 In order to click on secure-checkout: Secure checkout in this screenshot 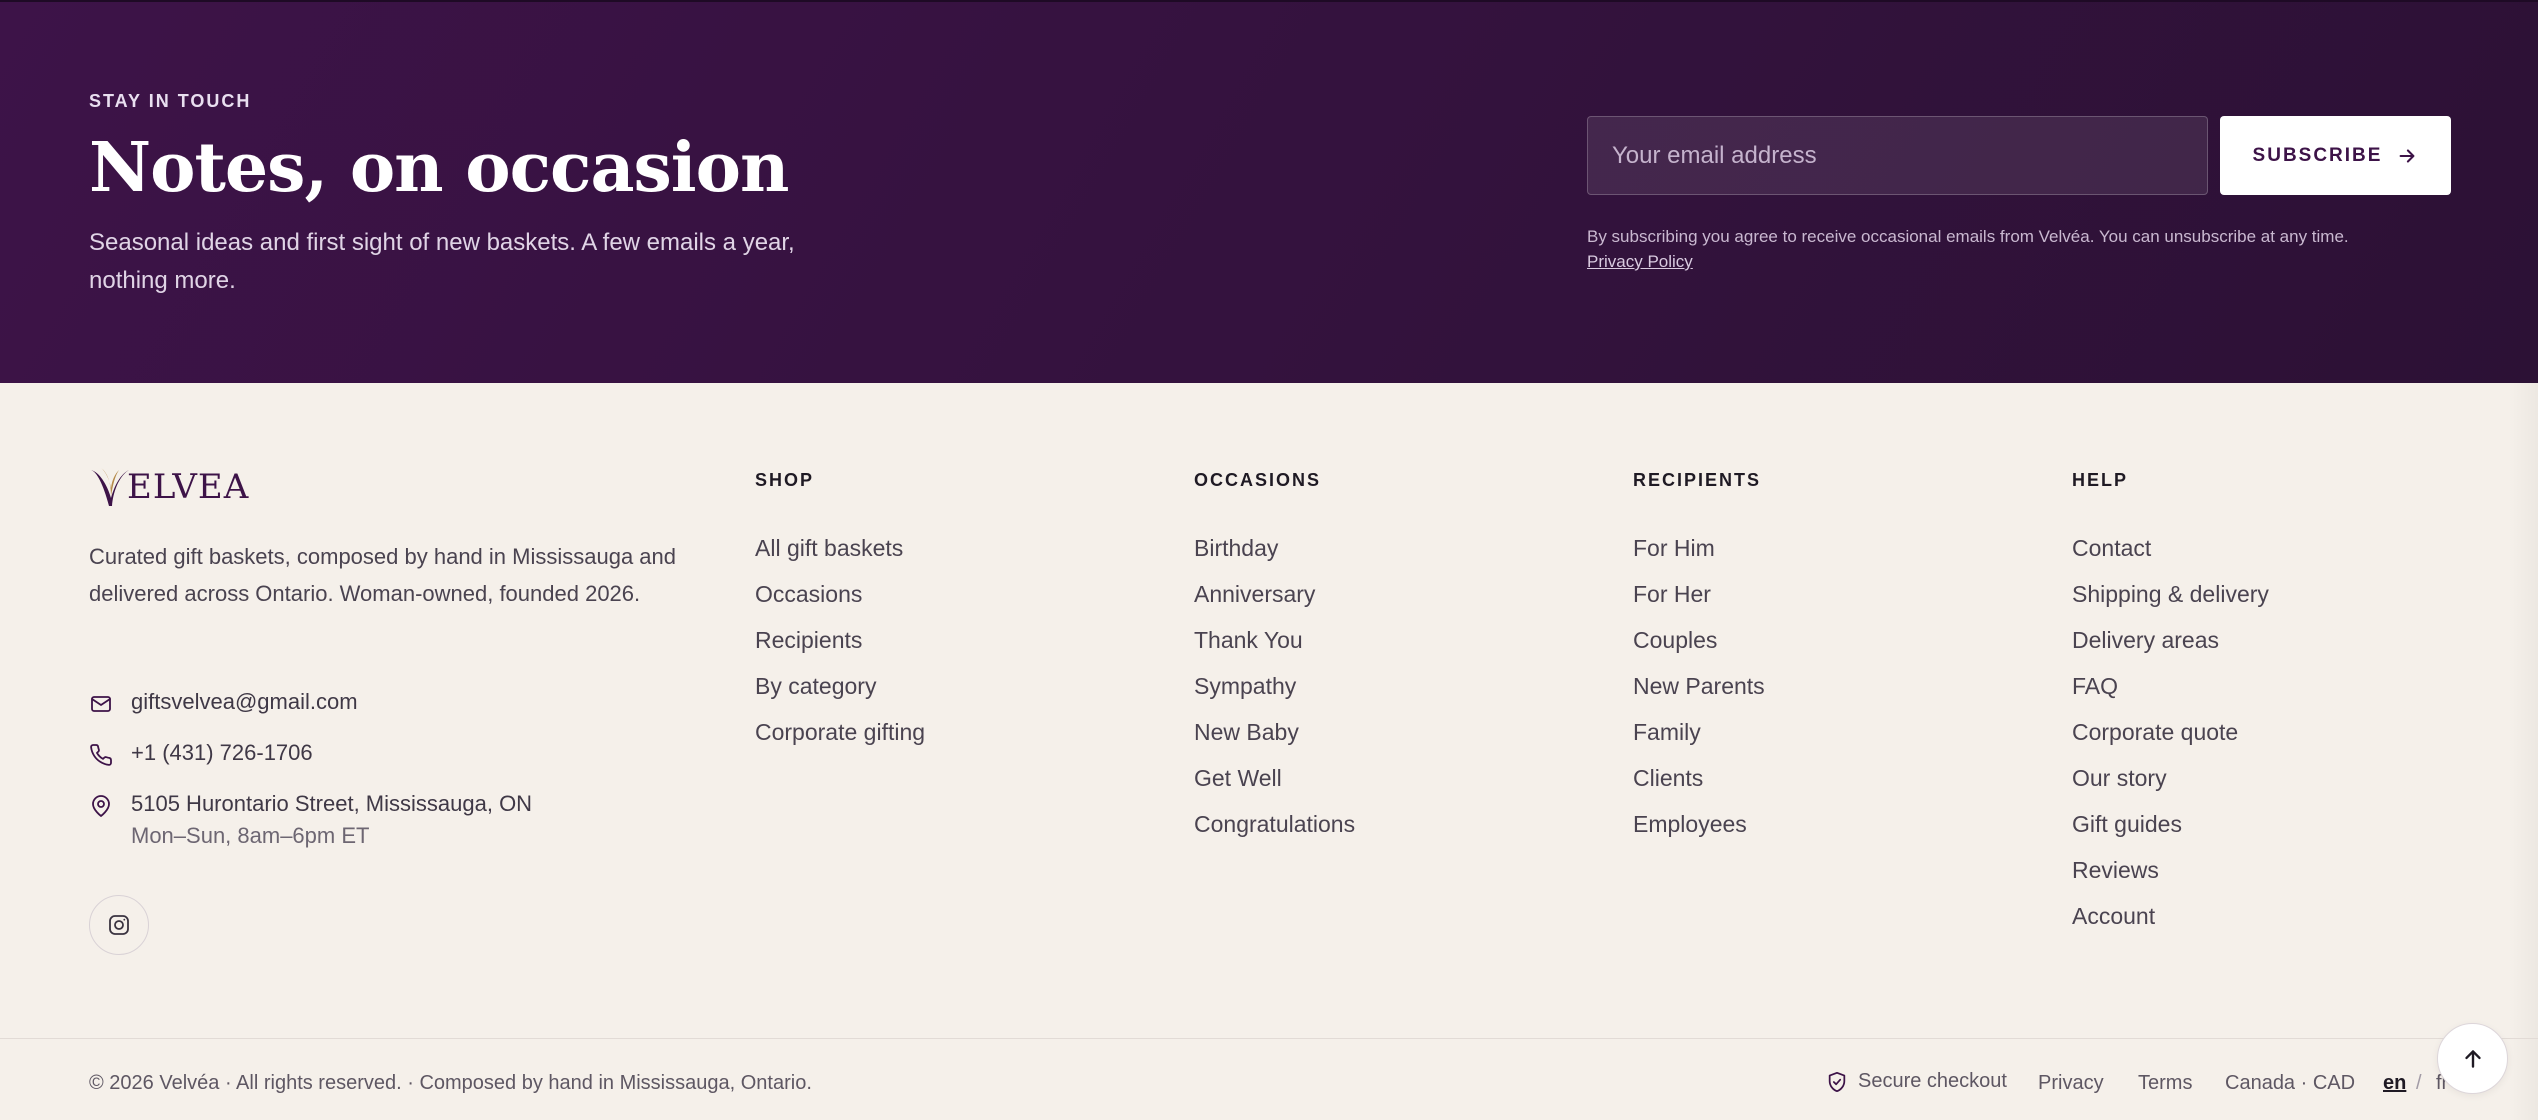, I will do `click(1916, 1081)`.